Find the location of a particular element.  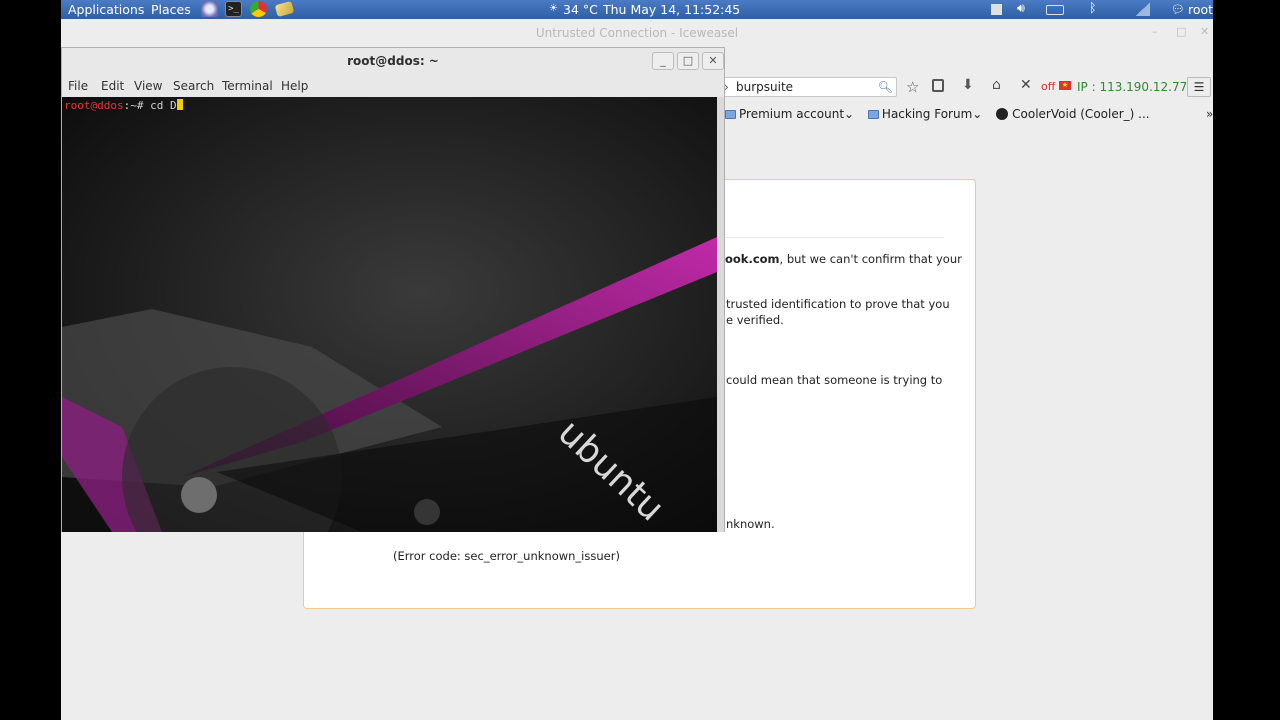

search-box: › burpsuite 🔍︎ is located at coordinates (808, 87).